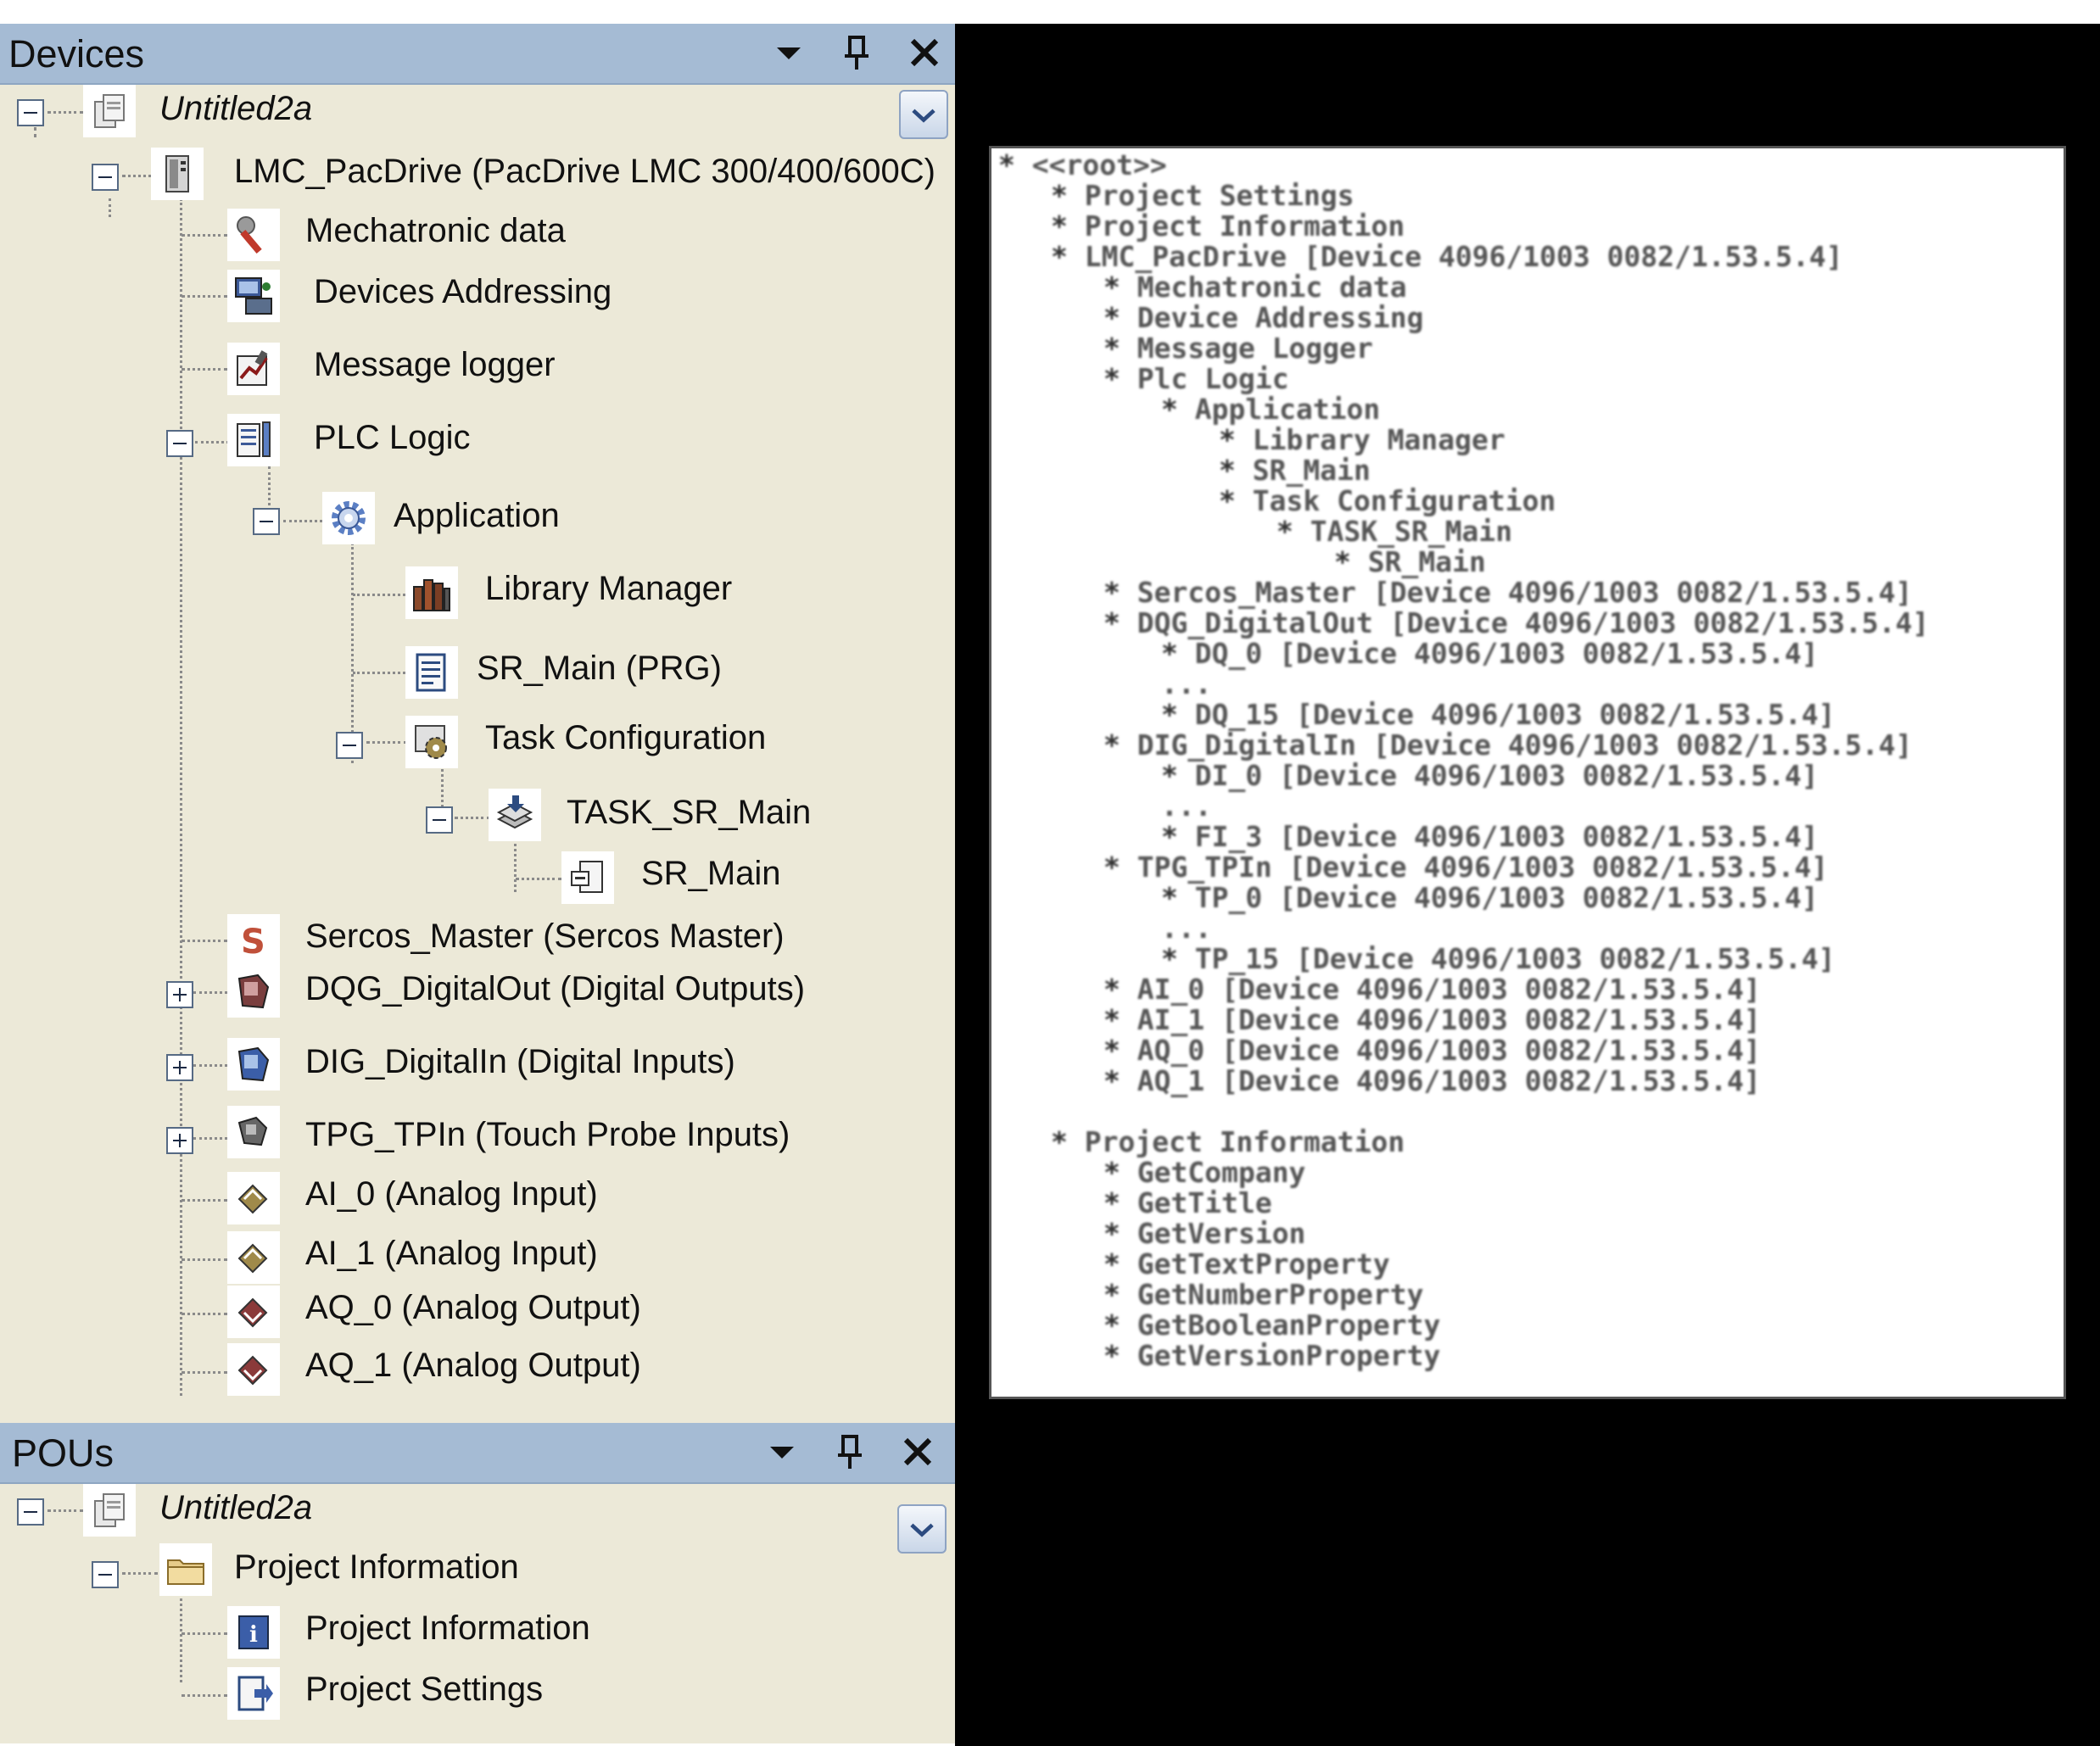  I want to click on tree-node-ai-1: AI_1 (Analog Input), so click(482, 1258).